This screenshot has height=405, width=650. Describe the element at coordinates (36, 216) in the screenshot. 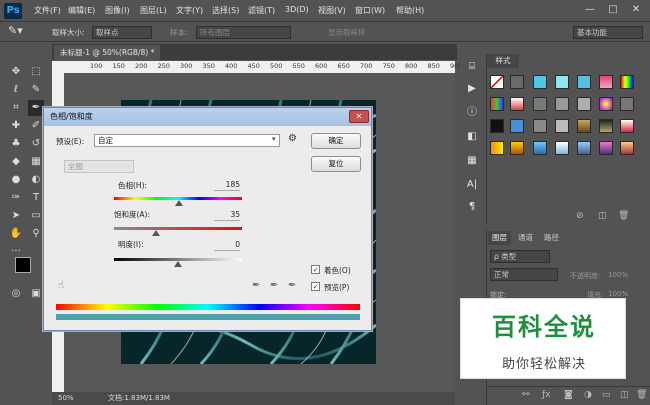

I see `shape-tool-icon: ▭` at that location.